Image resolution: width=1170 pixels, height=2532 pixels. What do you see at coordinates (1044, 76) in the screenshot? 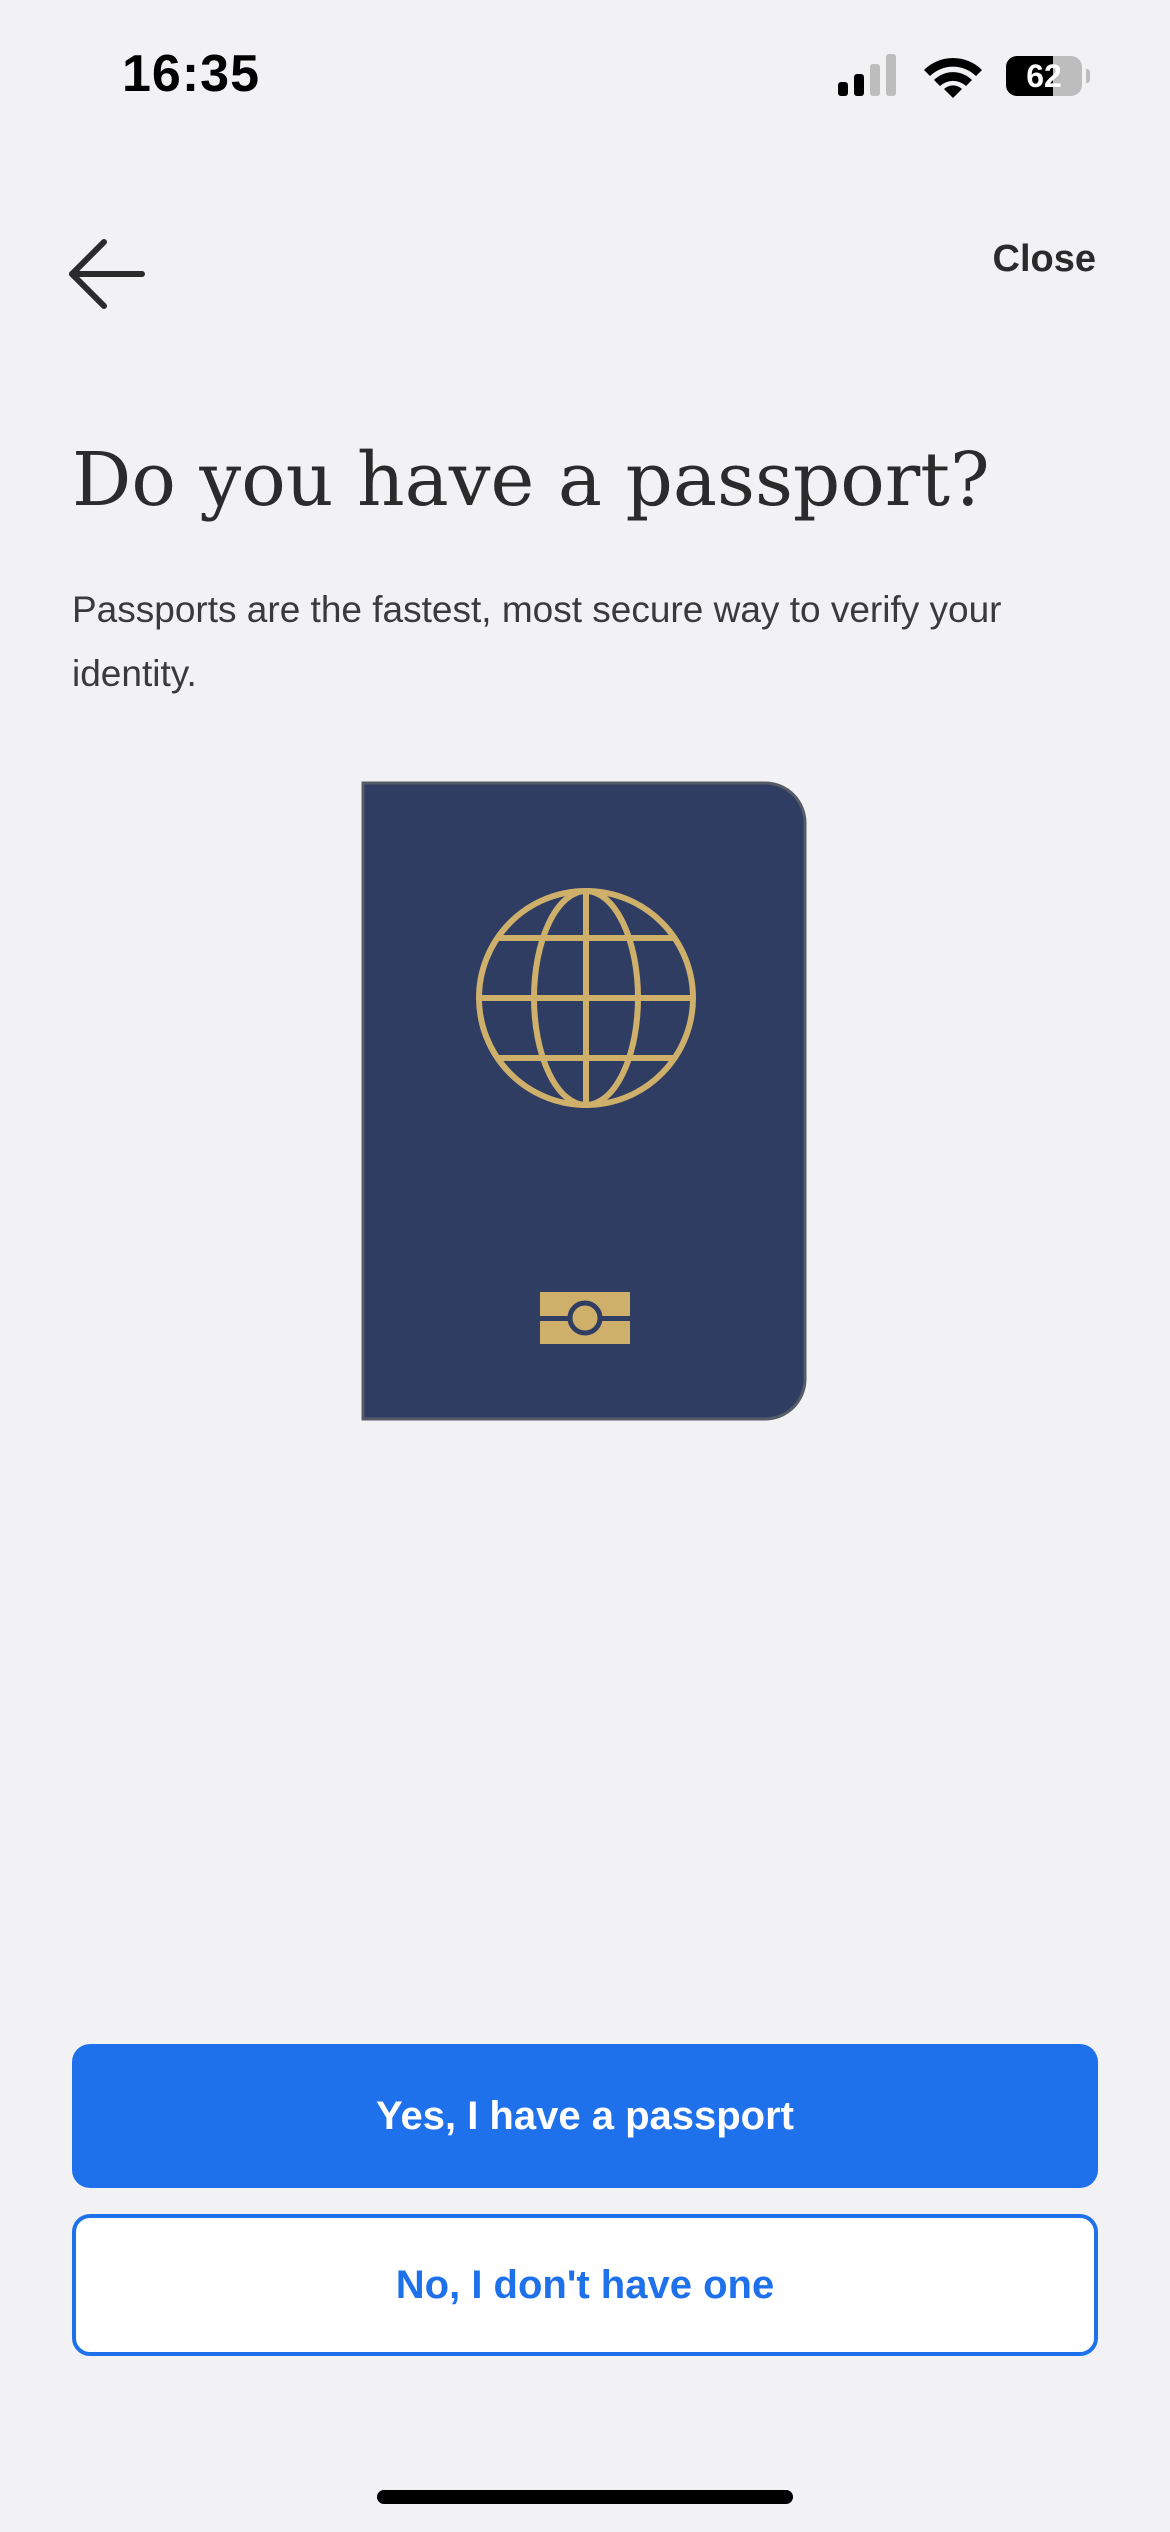
I see `battery-percent: 62` at bounding box center [1044, 76].